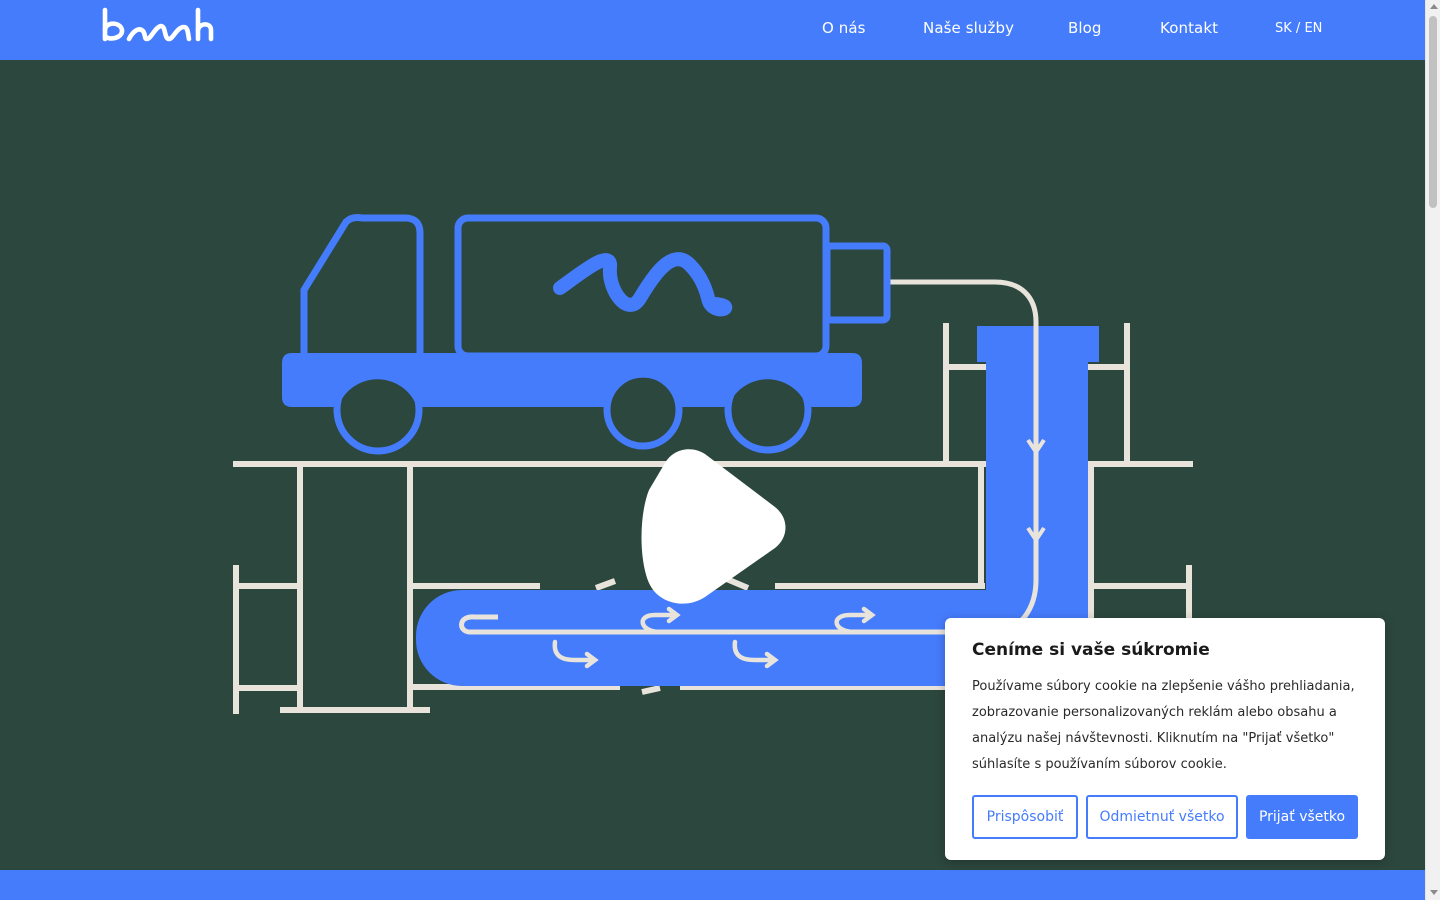  I want to click on nav-link-nase-sluzby: Naše služby, so click(968, 28).